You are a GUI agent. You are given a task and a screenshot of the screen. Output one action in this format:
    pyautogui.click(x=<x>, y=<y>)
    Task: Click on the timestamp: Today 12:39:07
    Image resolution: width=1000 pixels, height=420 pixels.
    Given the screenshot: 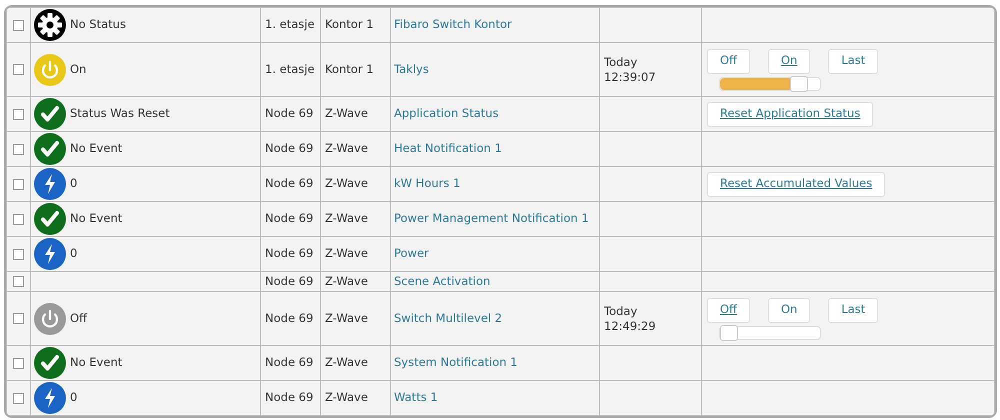 What is the action you would take?
    pyautogui.click(x=630, y=69)
    